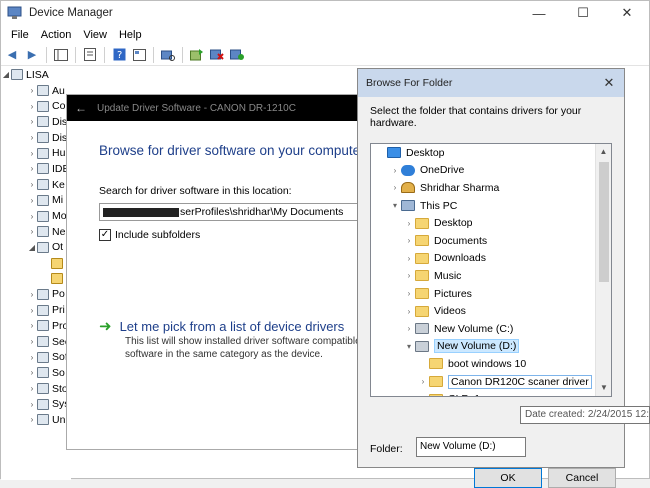 The image size is (650, 488). I want to click on help-icon: ?, so click(119, 55).